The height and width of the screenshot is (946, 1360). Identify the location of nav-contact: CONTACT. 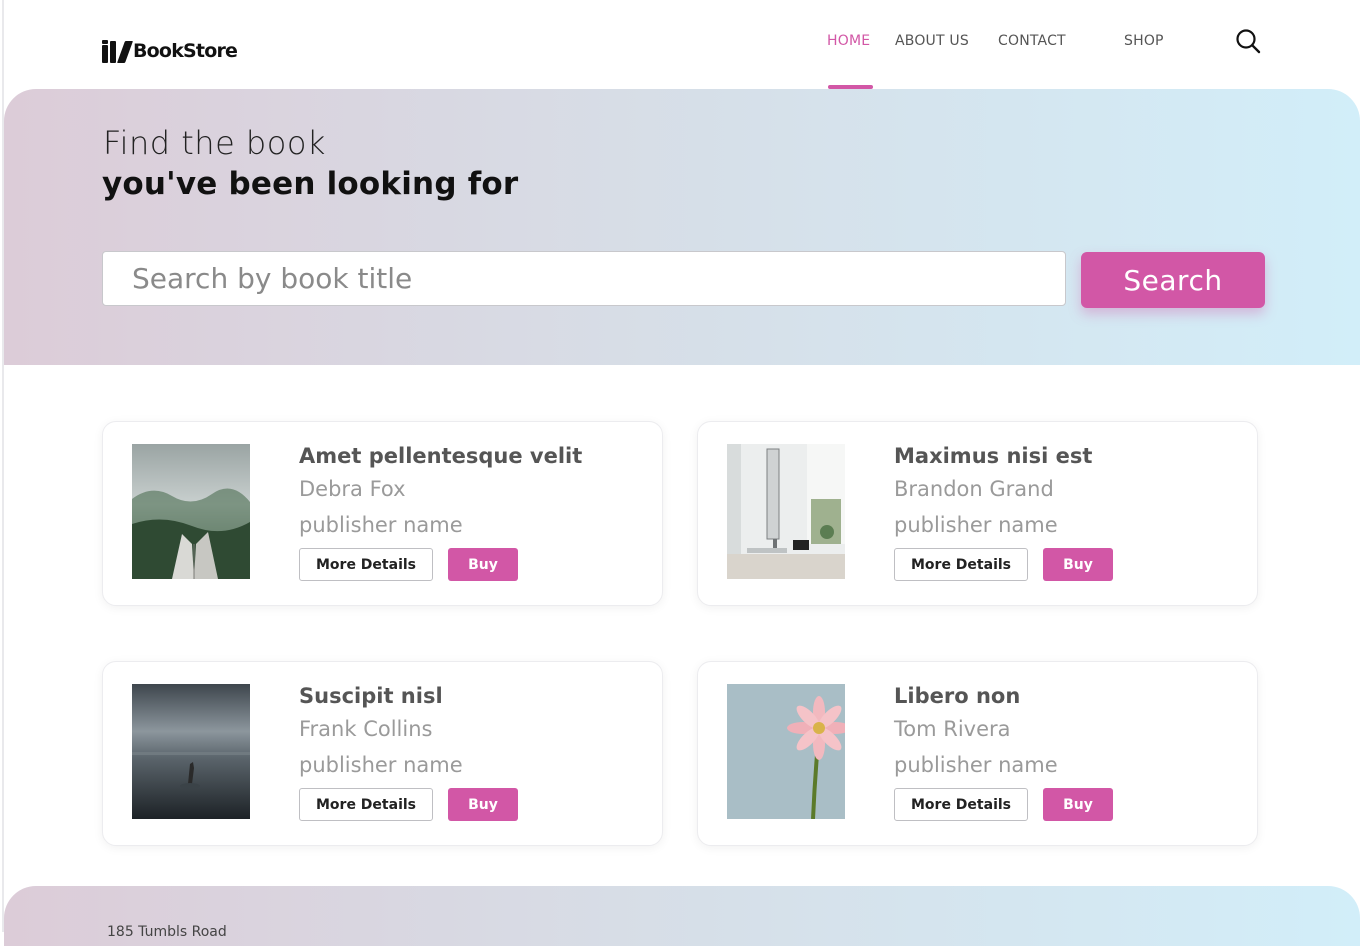
(1032, 41).